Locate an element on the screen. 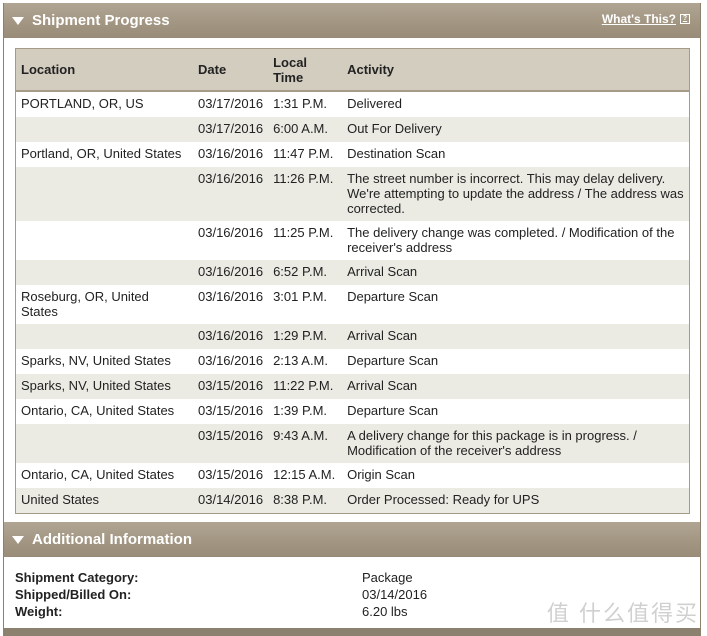  panel-footer-bar is located at coordinates (352, 631).